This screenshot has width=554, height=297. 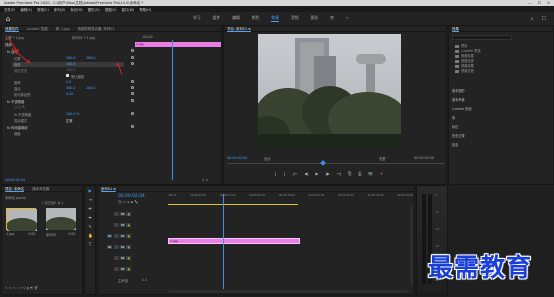 I want to click on section-libraries: 库, so click(x=453, y=117).